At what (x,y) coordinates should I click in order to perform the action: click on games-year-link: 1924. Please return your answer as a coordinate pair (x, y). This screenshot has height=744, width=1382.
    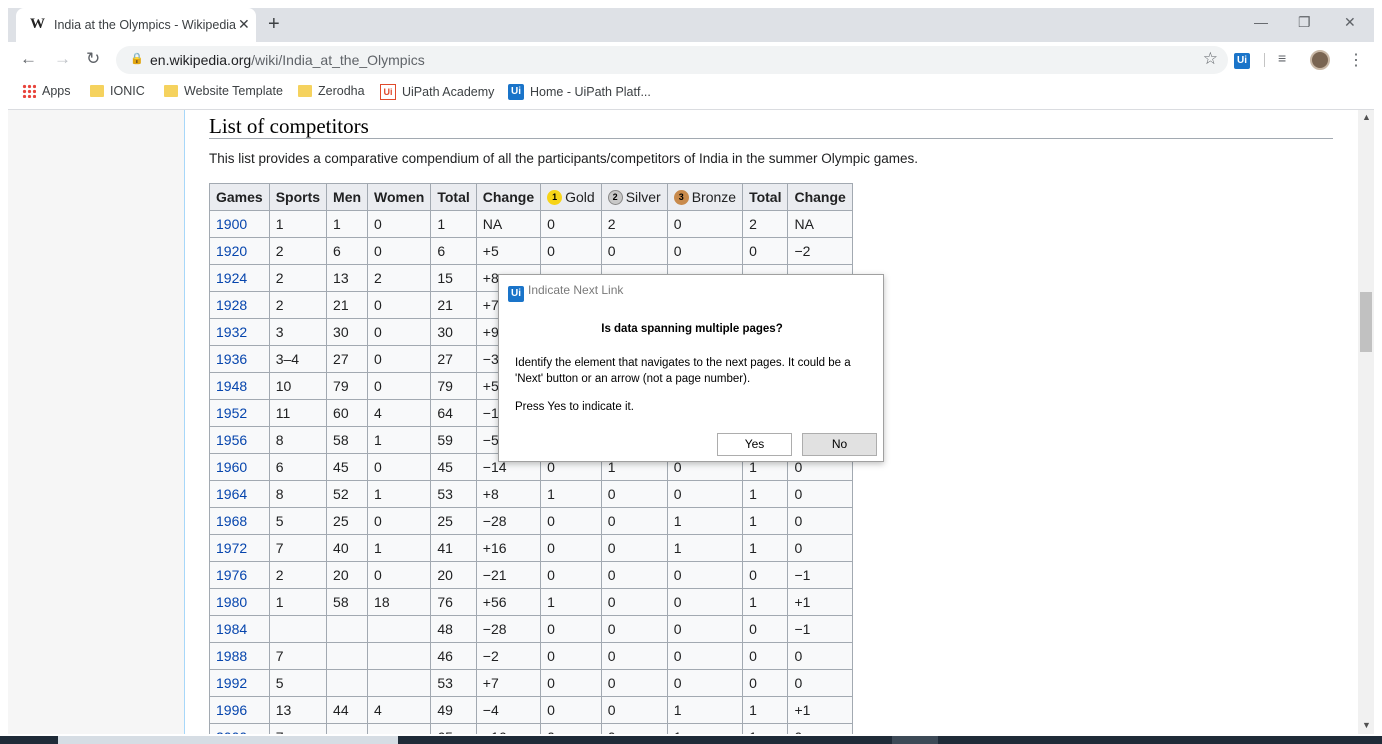
    Looking at the image, I should click on (239, 278).